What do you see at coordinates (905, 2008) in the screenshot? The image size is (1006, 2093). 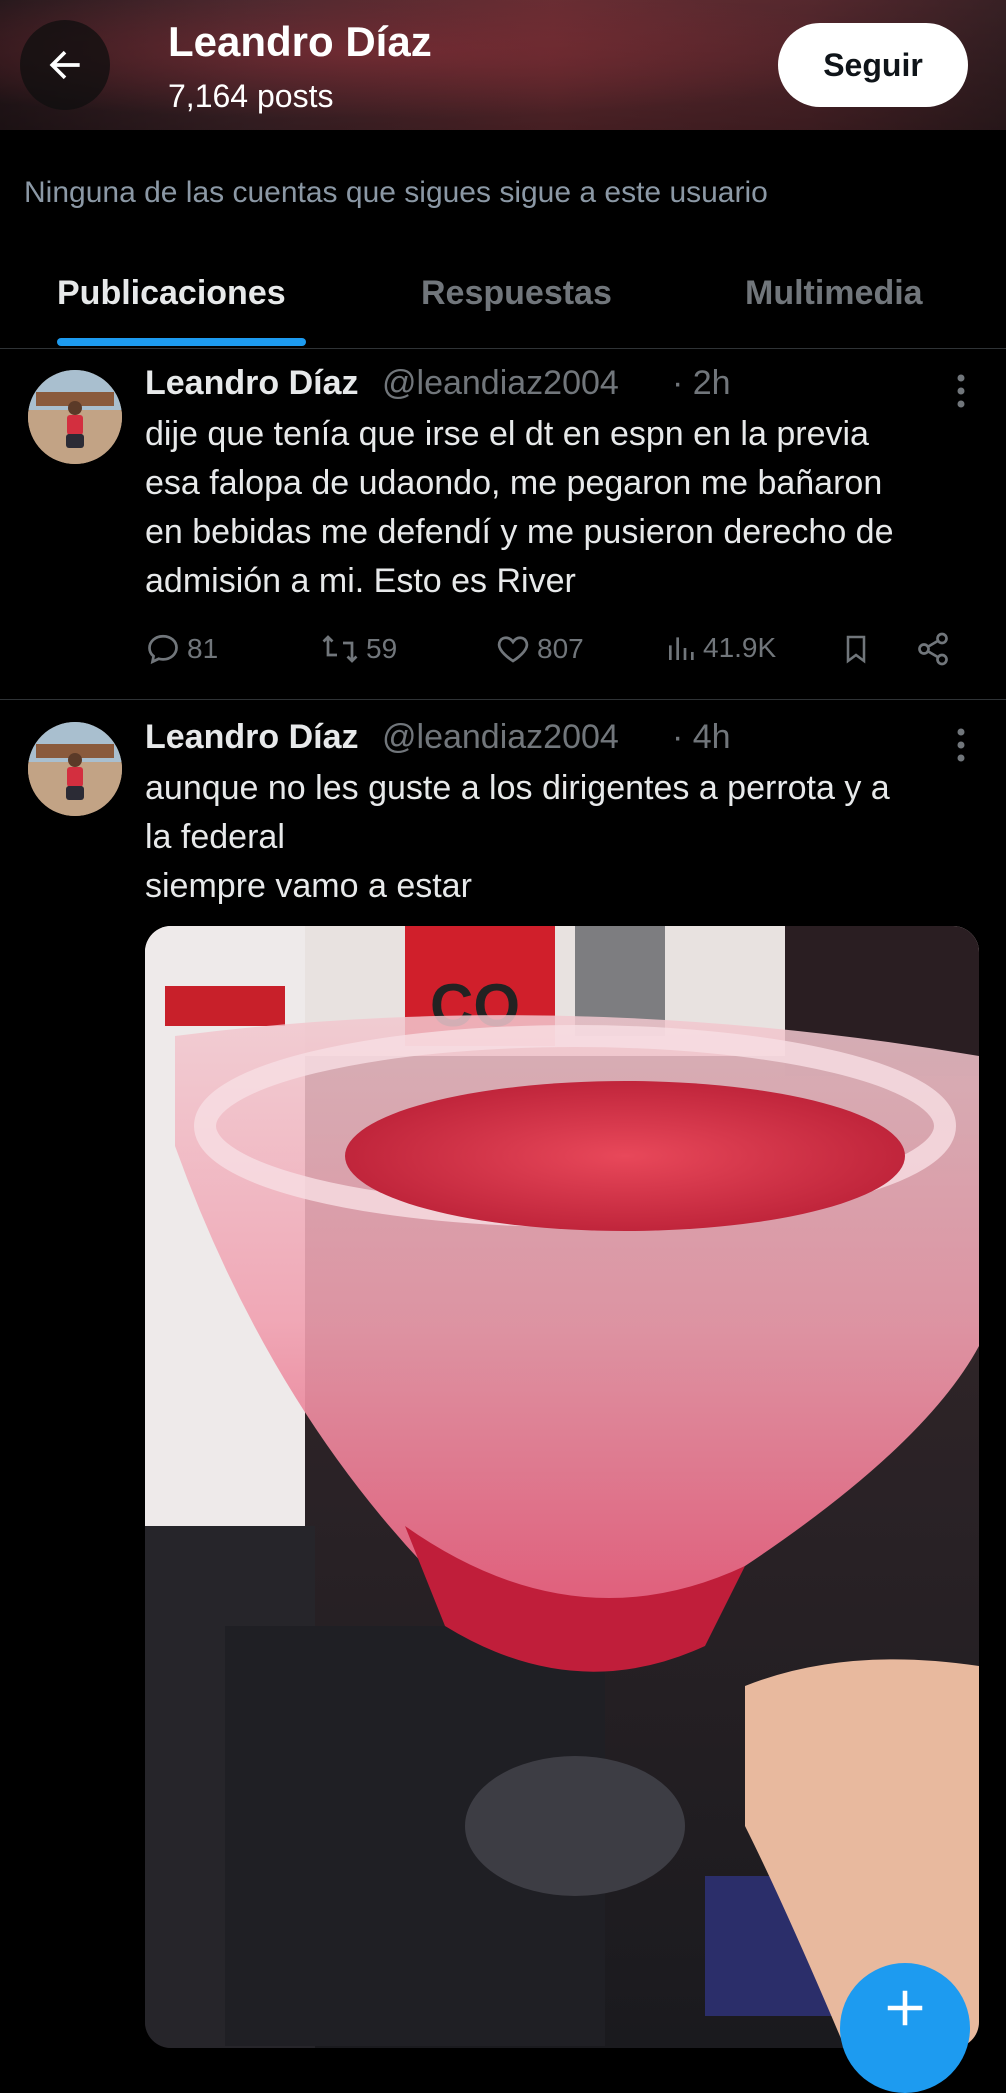 I see `plus-icon` at bounding box center [905, 2008].